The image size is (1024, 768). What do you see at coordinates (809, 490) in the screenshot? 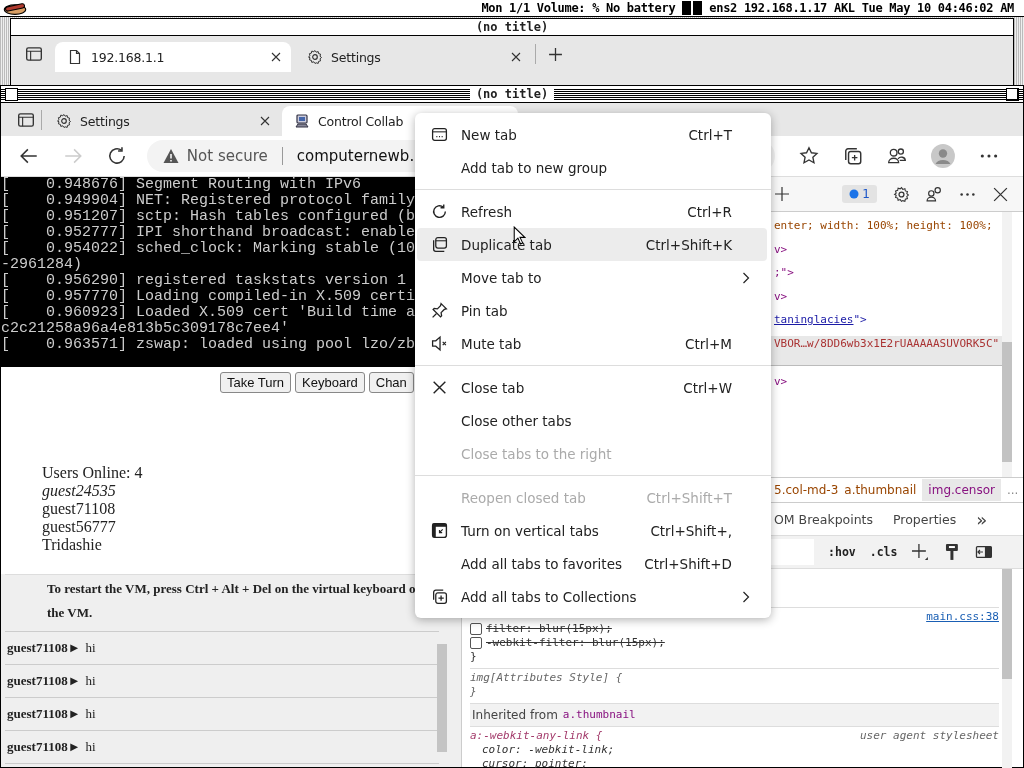
I see `breadcrumb: 5.col-md-3` at bounding box center [809, 490].